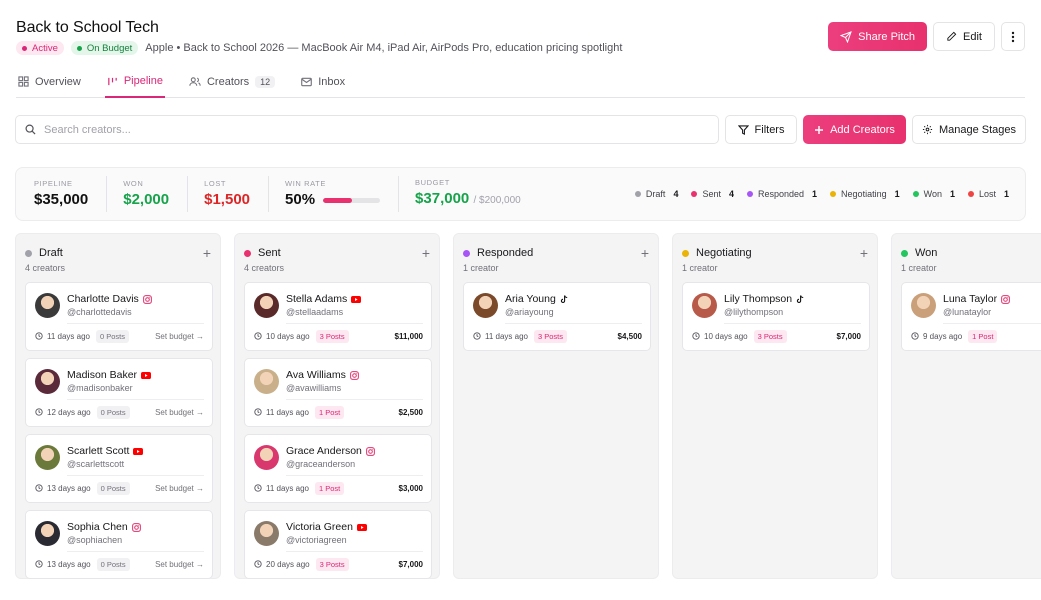 The height and width of the screenshot is (600, 1041). What do you see at coordinates (505, 253) in the screenshot?
I see `column-title: Responded` at bounding box center [505, 253].